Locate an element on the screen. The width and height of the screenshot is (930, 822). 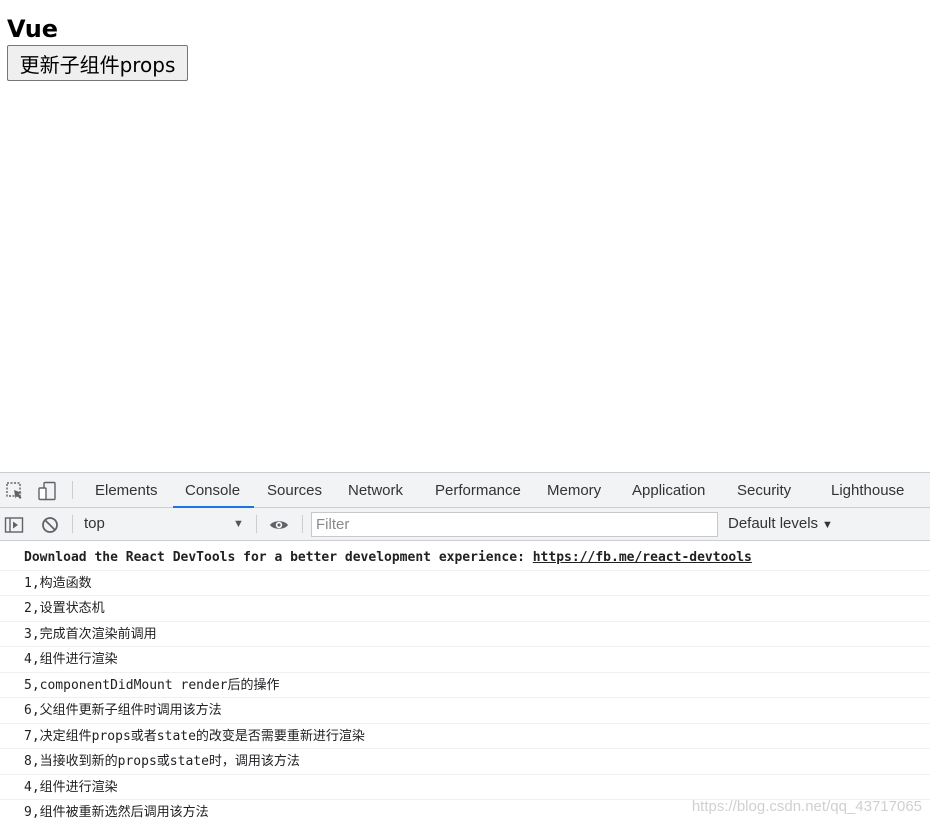
context-selector: top is located at coordinates (166, 524).